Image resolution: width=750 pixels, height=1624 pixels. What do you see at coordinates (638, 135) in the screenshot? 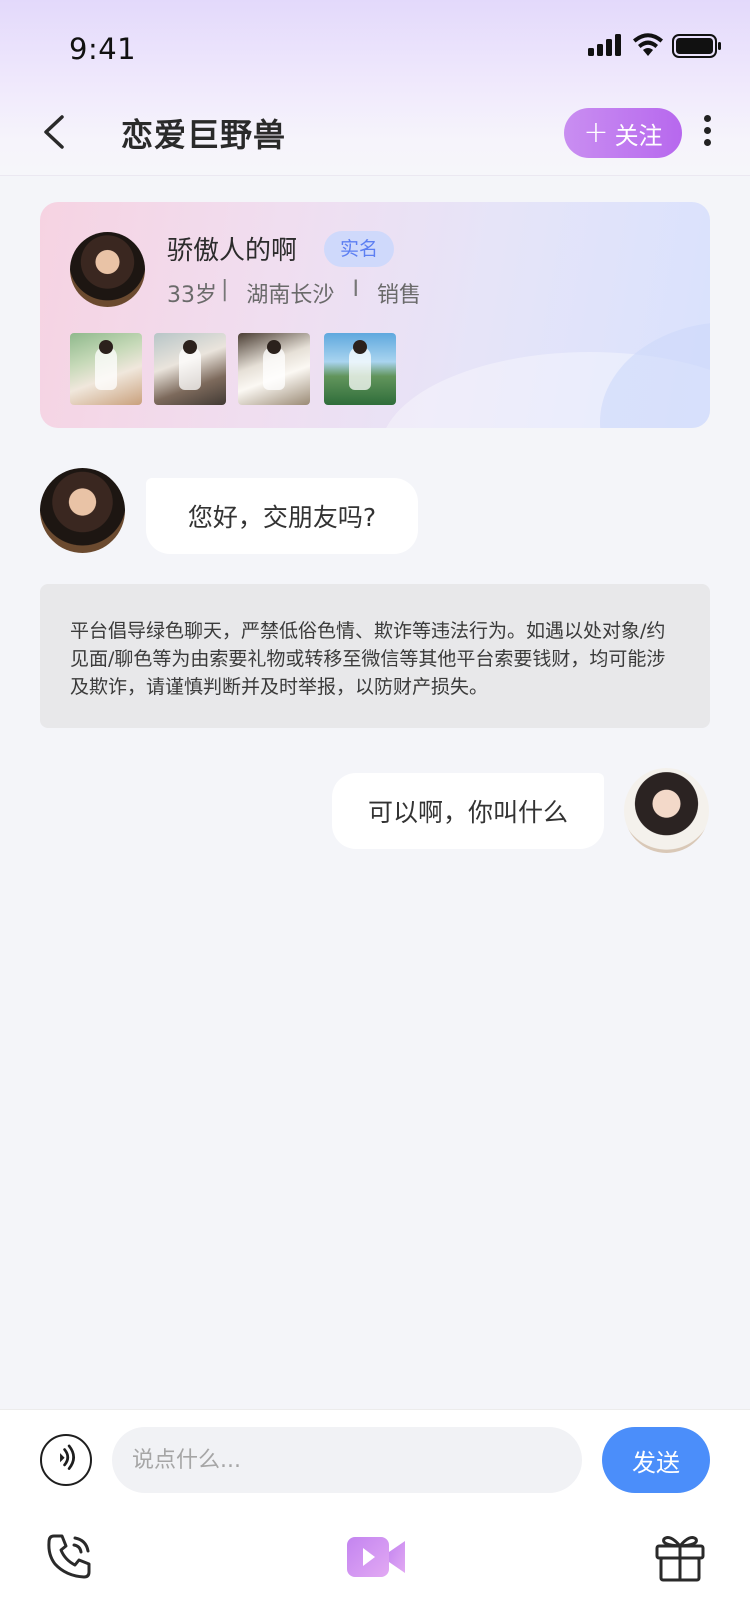
I see `follow-label: 关注` at bounding box center [638, 135].